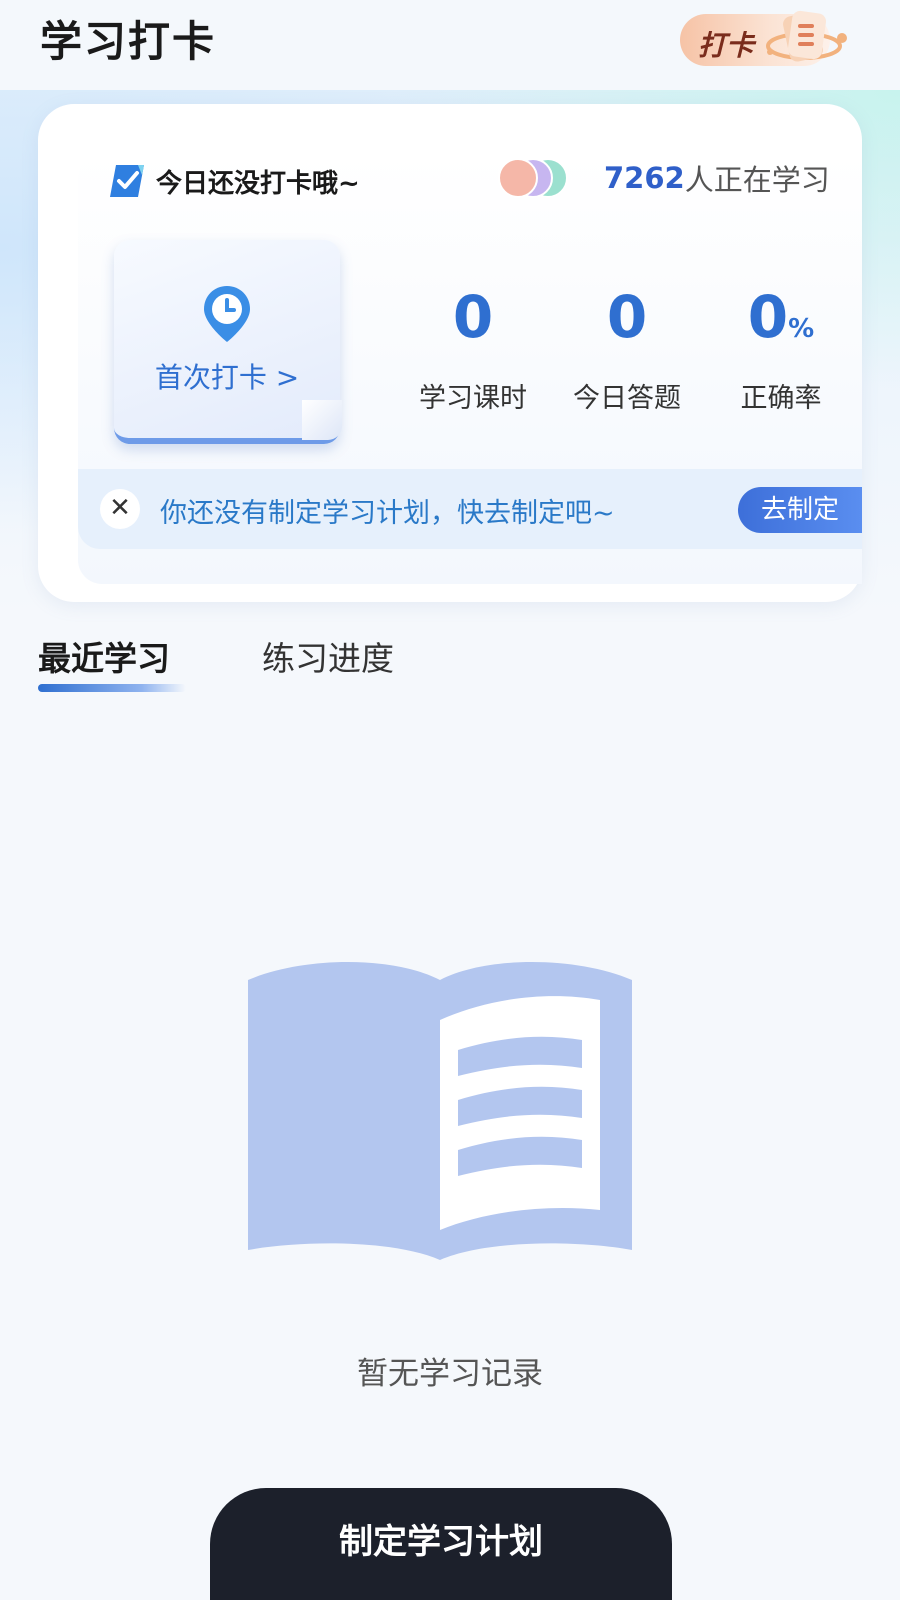  I want to click on active-tab-indicator, so click(112, 688).